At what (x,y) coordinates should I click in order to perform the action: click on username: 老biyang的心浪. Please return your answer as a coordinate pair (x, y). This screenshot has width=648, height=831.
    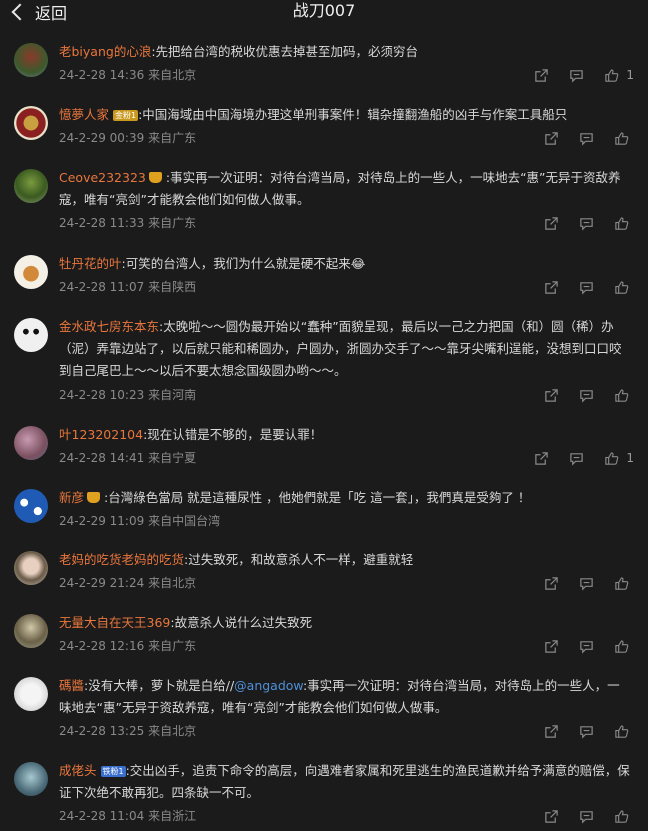
    Looking at the image, I should click on (105, 51).